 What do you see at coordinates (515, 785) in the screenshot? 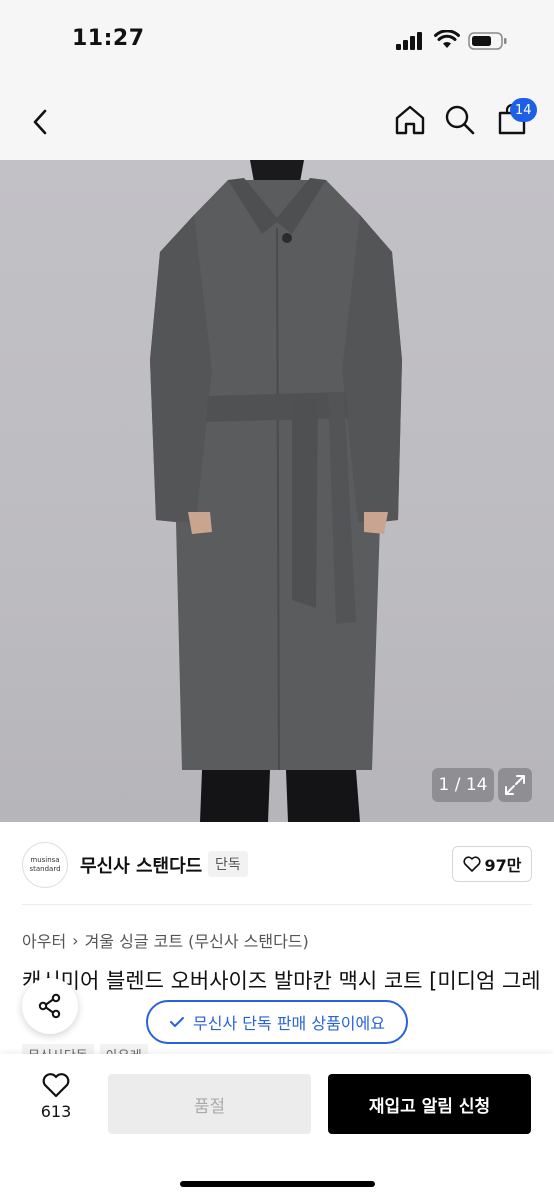
I see `expand-icon` at bounding box center [515, 785].